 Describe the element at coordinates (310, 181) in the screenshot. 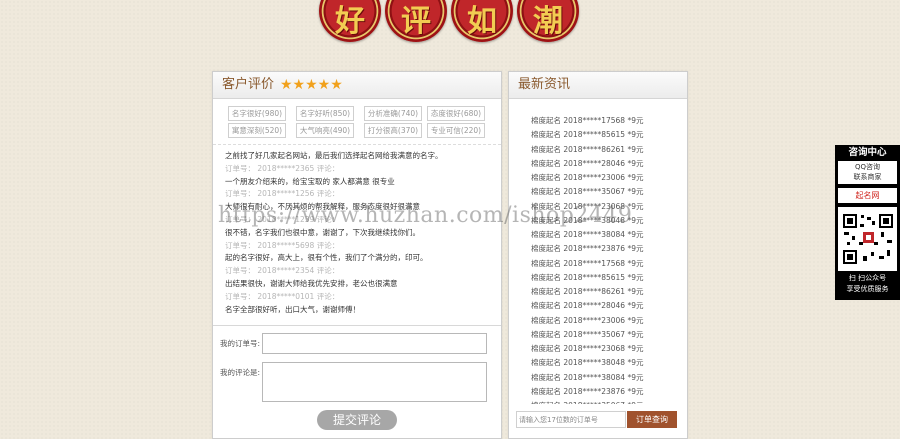

I see `review-text: 一个朋友介绍来的，给宝宝取的 家人都满意 很专业` at that location.